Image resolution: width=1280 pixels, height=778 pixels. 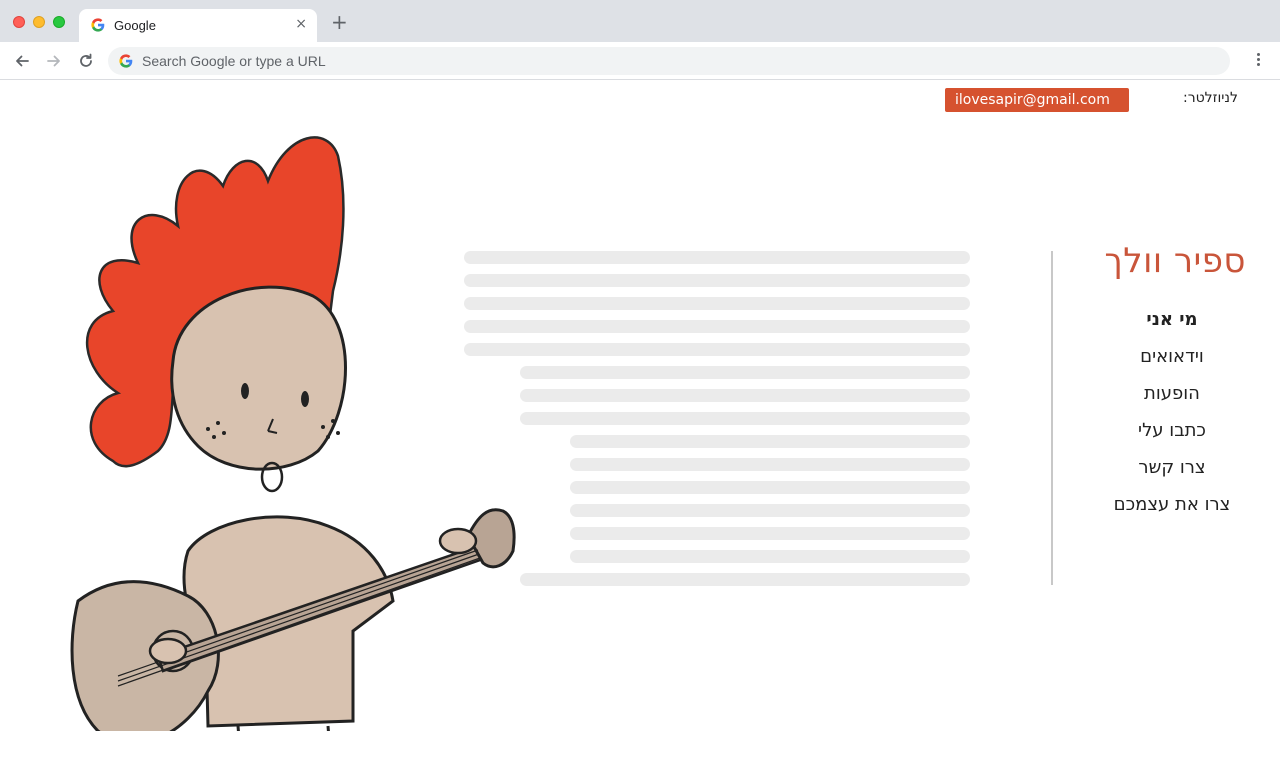 What do you see at coordinates (1258, 61) in the screenshot?
I see `kebab-menu-icon` at bounding box center [1258, 61].